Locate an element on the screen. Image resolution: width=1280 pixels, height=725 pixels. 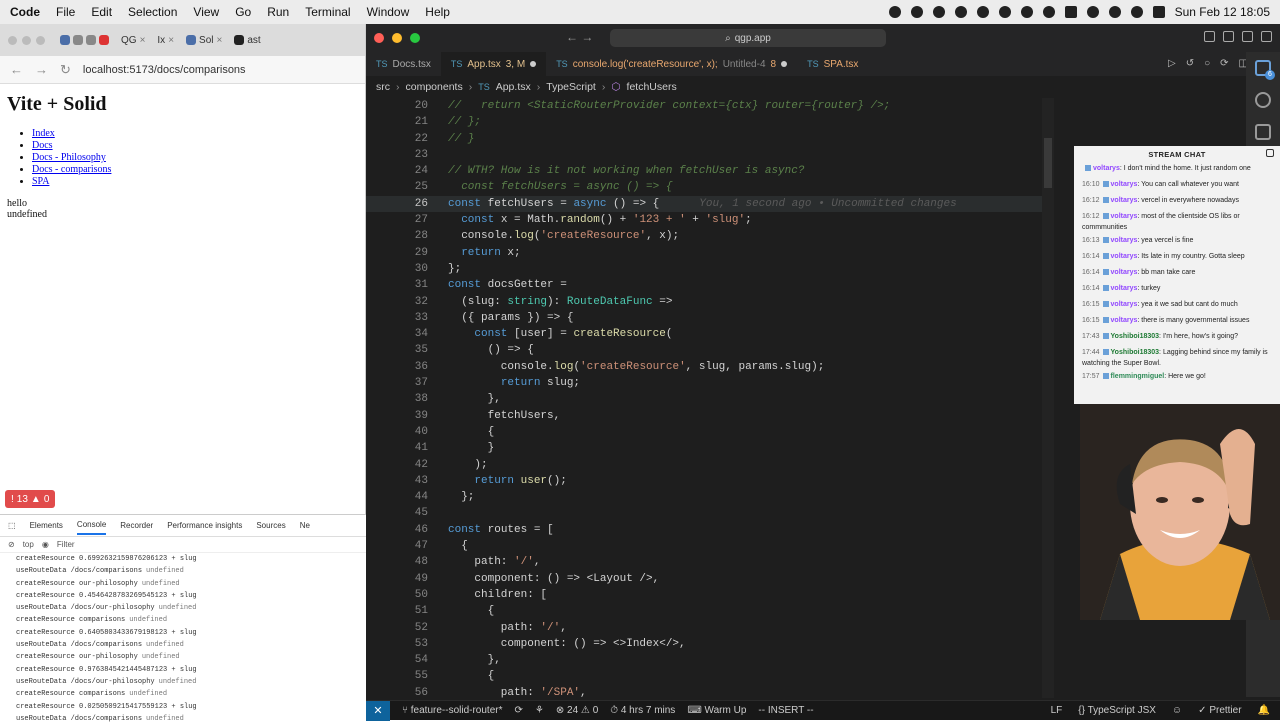
console-filter-input: Filter is located at coordinates (66, 544).